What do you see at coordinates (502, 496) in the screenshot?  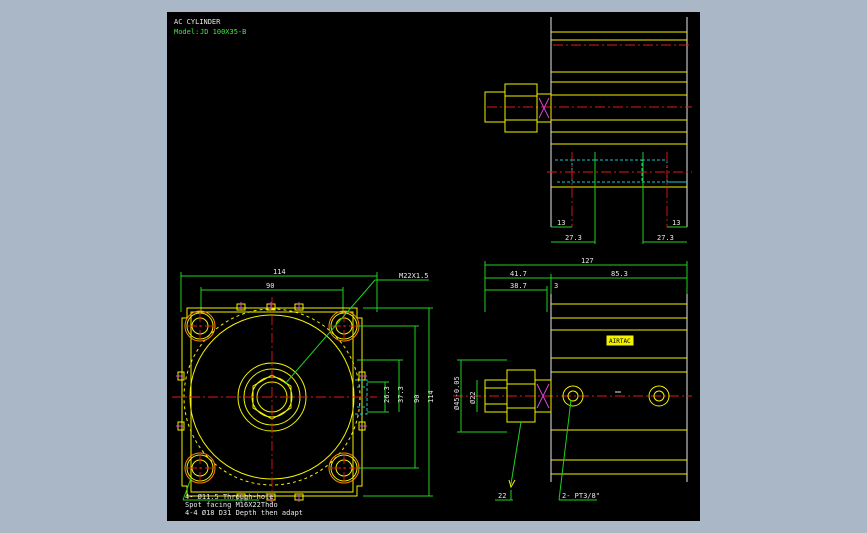 I see `dim-wrench: 22` at bounding box center [502, 496].